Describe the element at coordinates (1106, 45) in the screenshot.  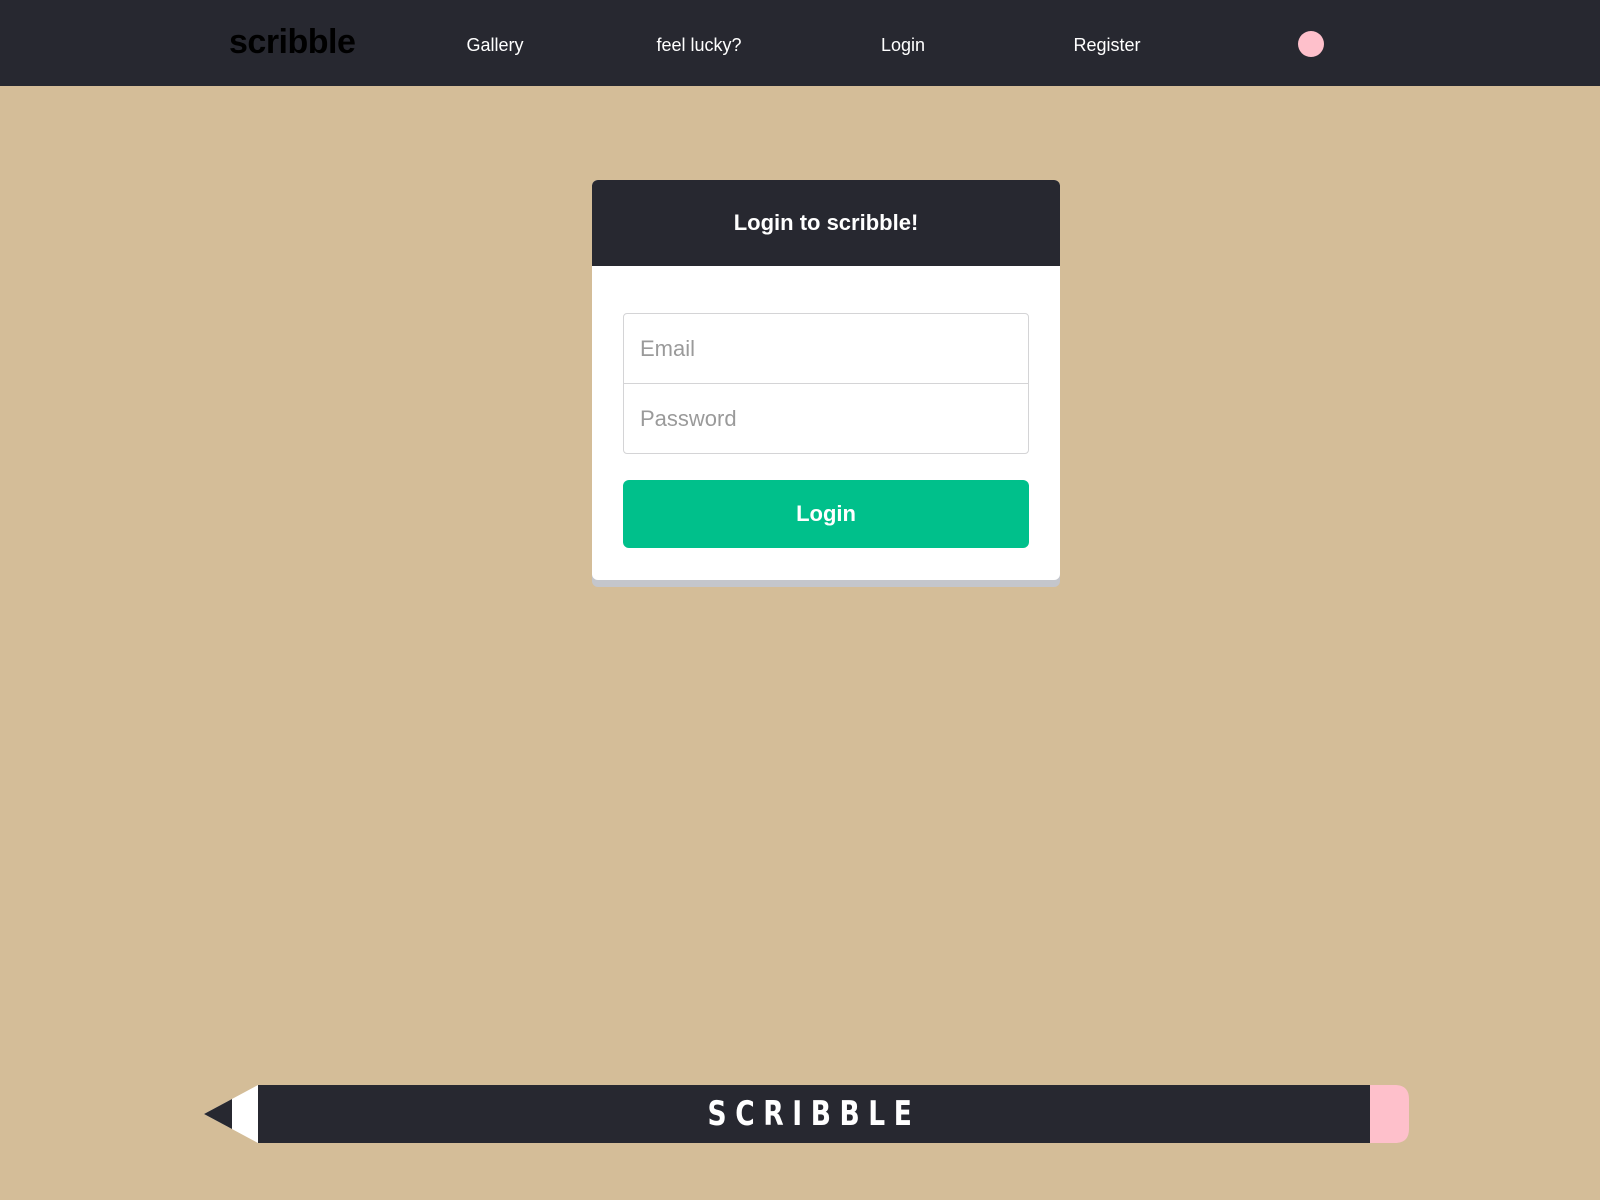
I see `nav-link-register: Register` at that location.